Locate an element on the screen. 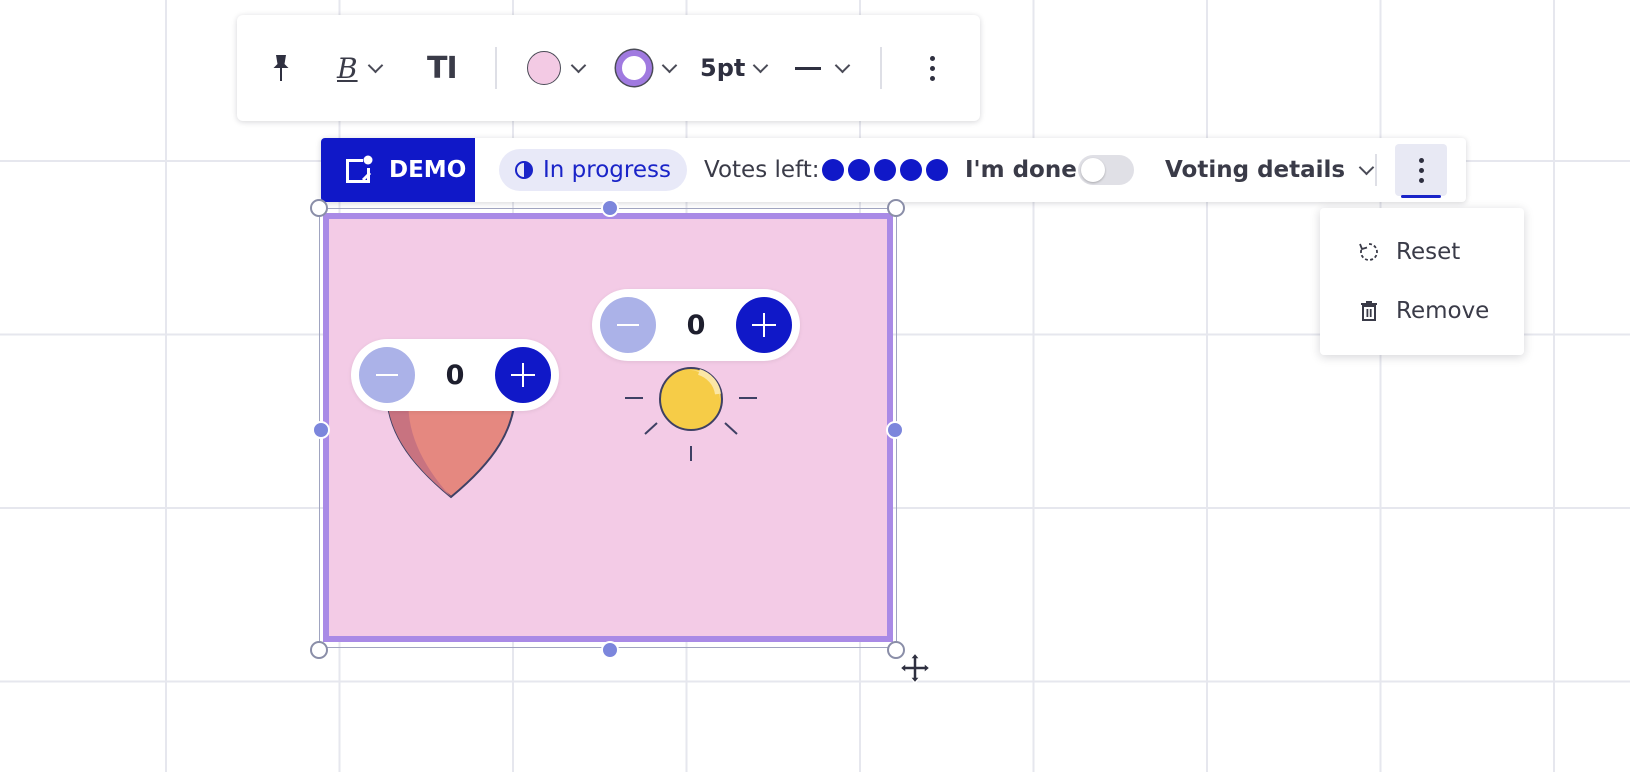  more-menu: Reset Remove is located at coordinates (1422, 281).